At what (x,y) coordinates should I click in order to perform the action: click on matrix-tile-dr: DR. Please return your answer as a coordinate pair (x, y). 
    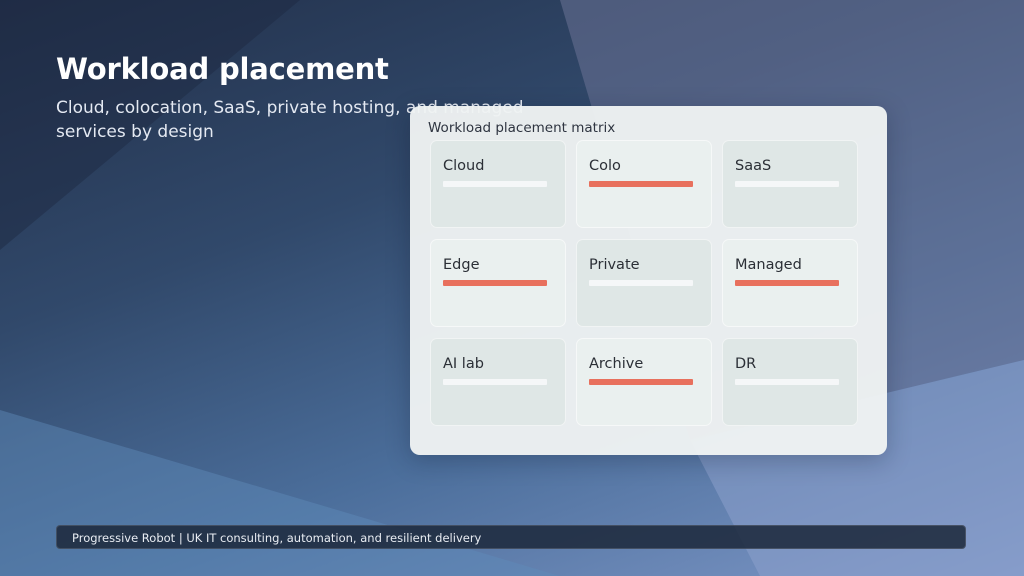
    Looking at the image, I should click on (790, 382).